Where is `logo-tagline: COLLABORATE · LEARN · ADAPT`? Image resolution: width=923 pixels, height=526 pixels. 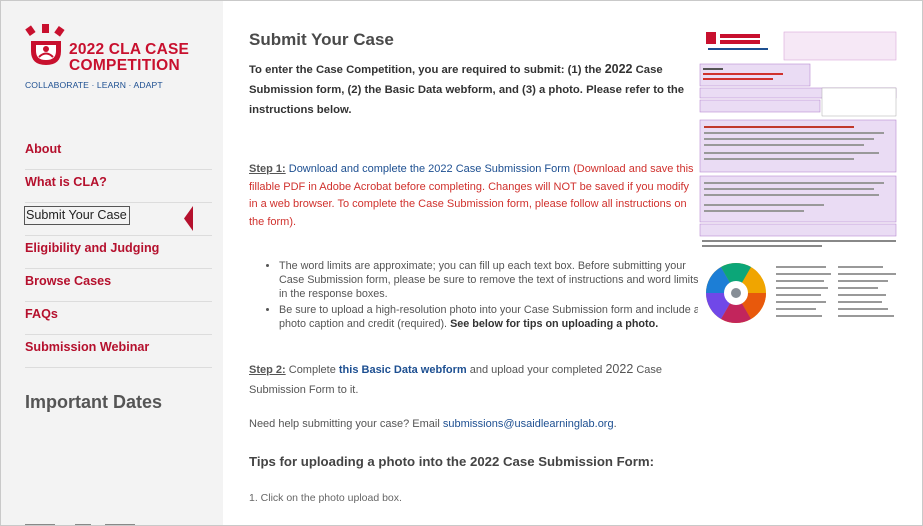
logo-tagline: COLLABORATE · LEARN · ADAPT is located at coordinates (94, 85).